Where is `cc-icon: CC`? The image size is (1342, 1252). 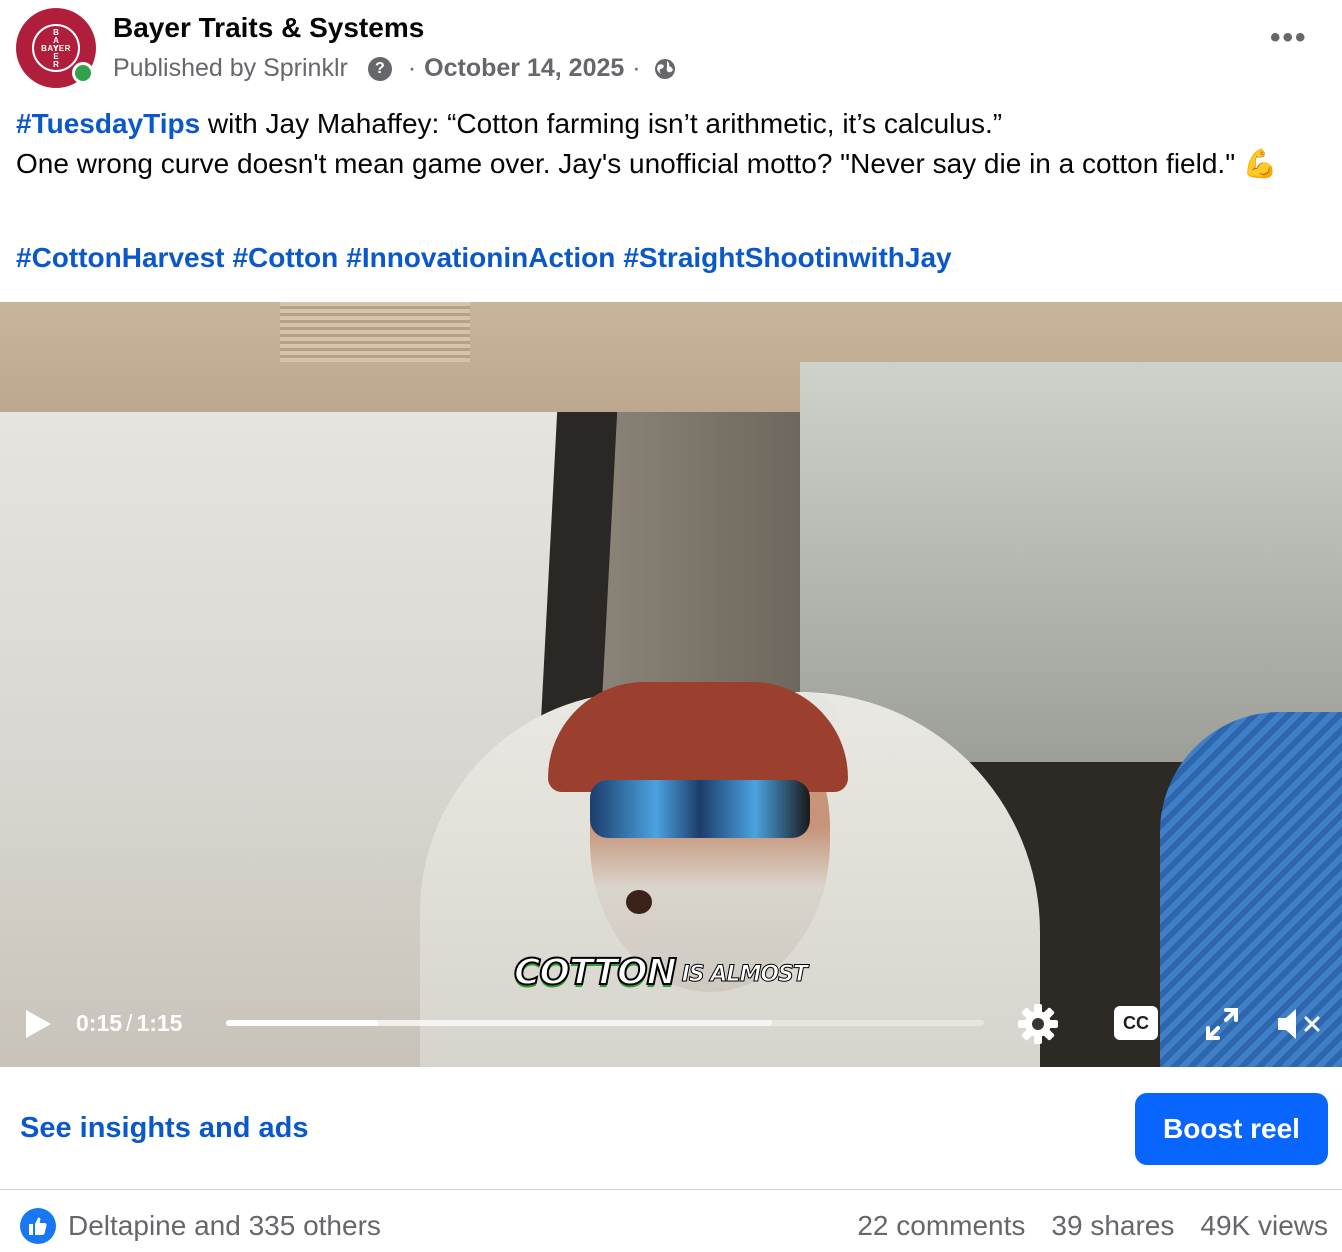
cc-icon: CC is located at coordinates (1136, 1023).